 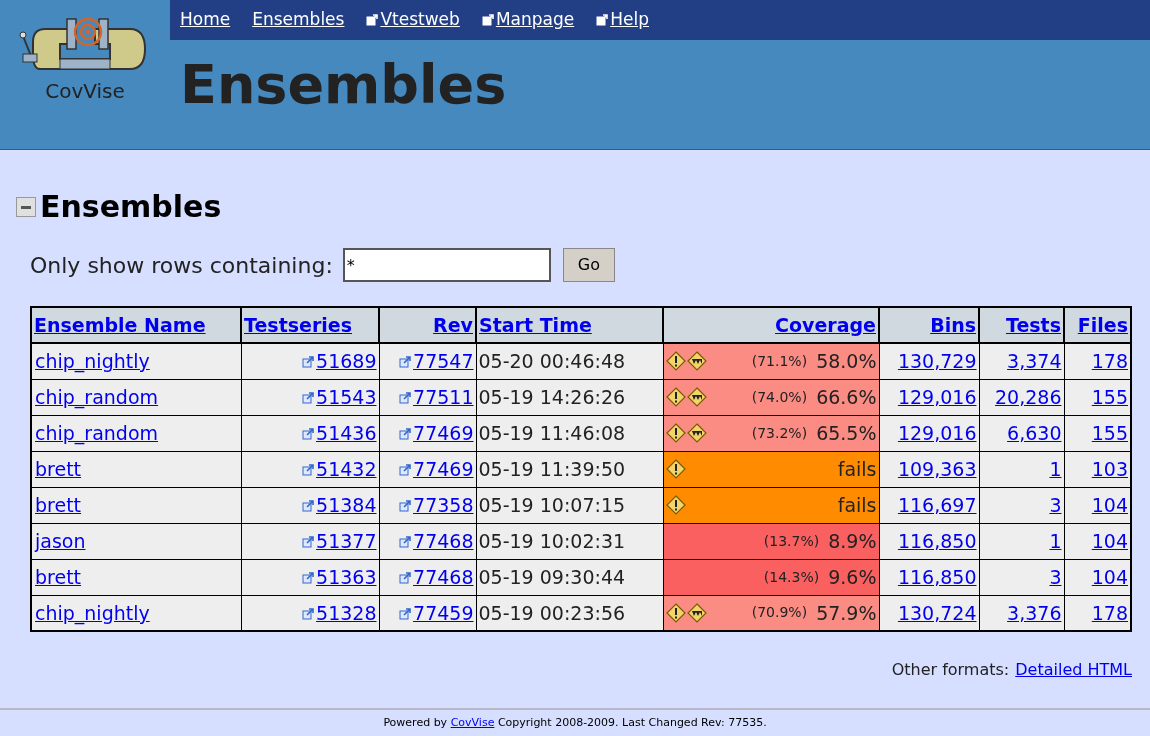 I want to click on coverage-value: 8.9%, so click(x=852, y=541).